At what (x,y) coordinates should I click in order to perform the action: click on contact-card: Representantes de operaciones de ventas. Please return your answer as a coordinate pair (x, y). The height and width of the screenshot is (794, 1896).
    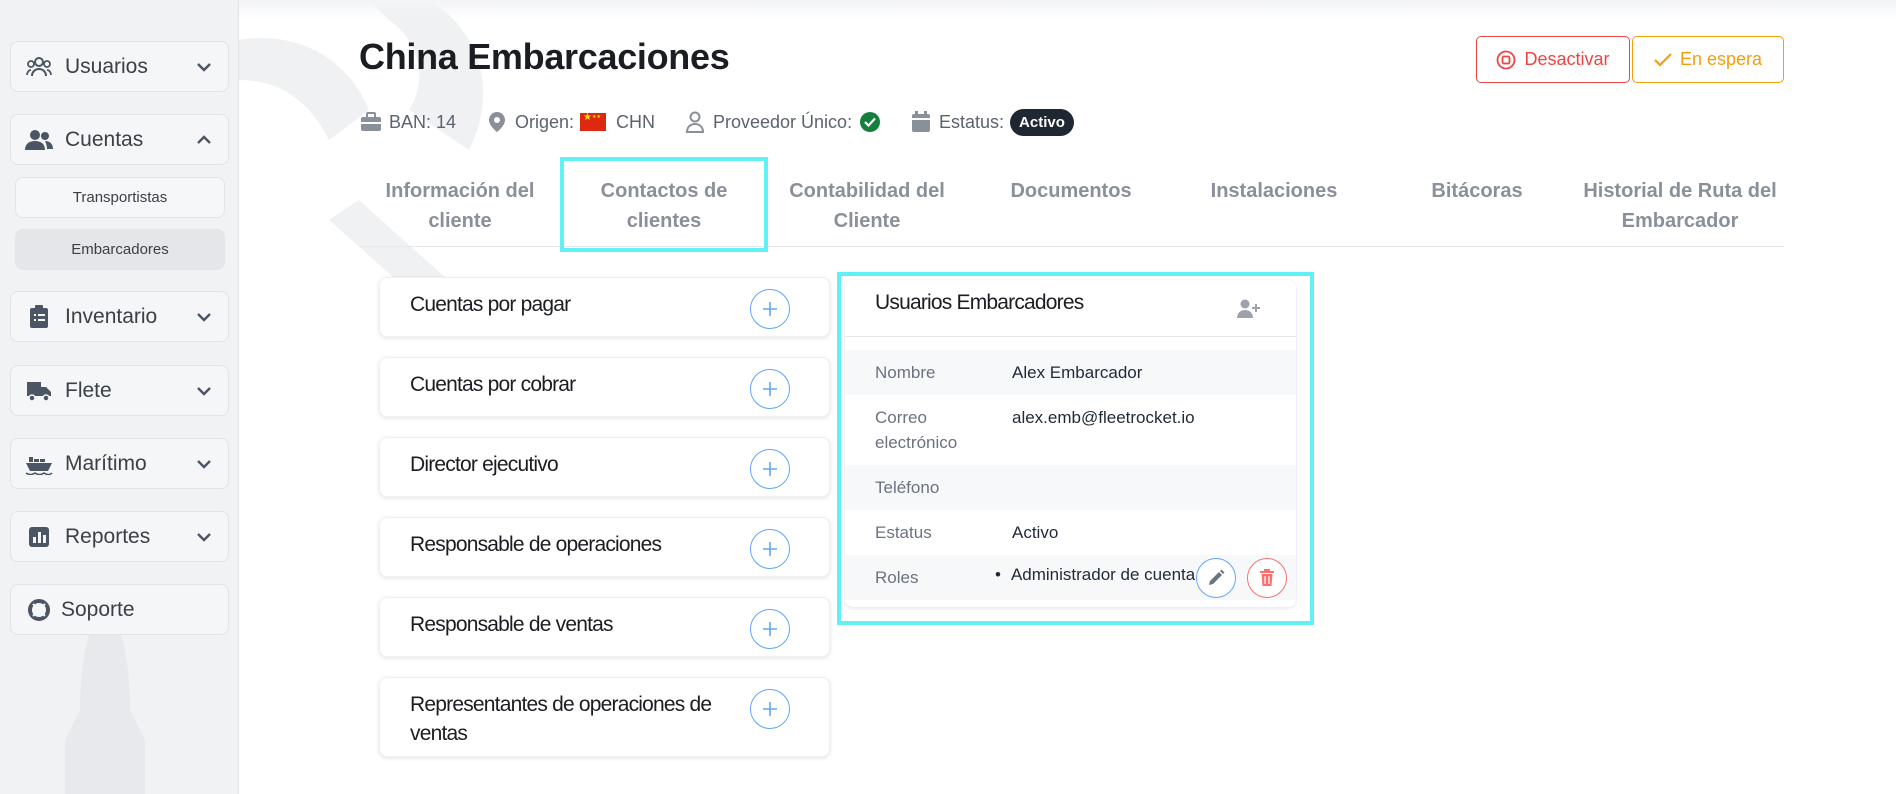
    Looking at the image, I should click on (604, 717).